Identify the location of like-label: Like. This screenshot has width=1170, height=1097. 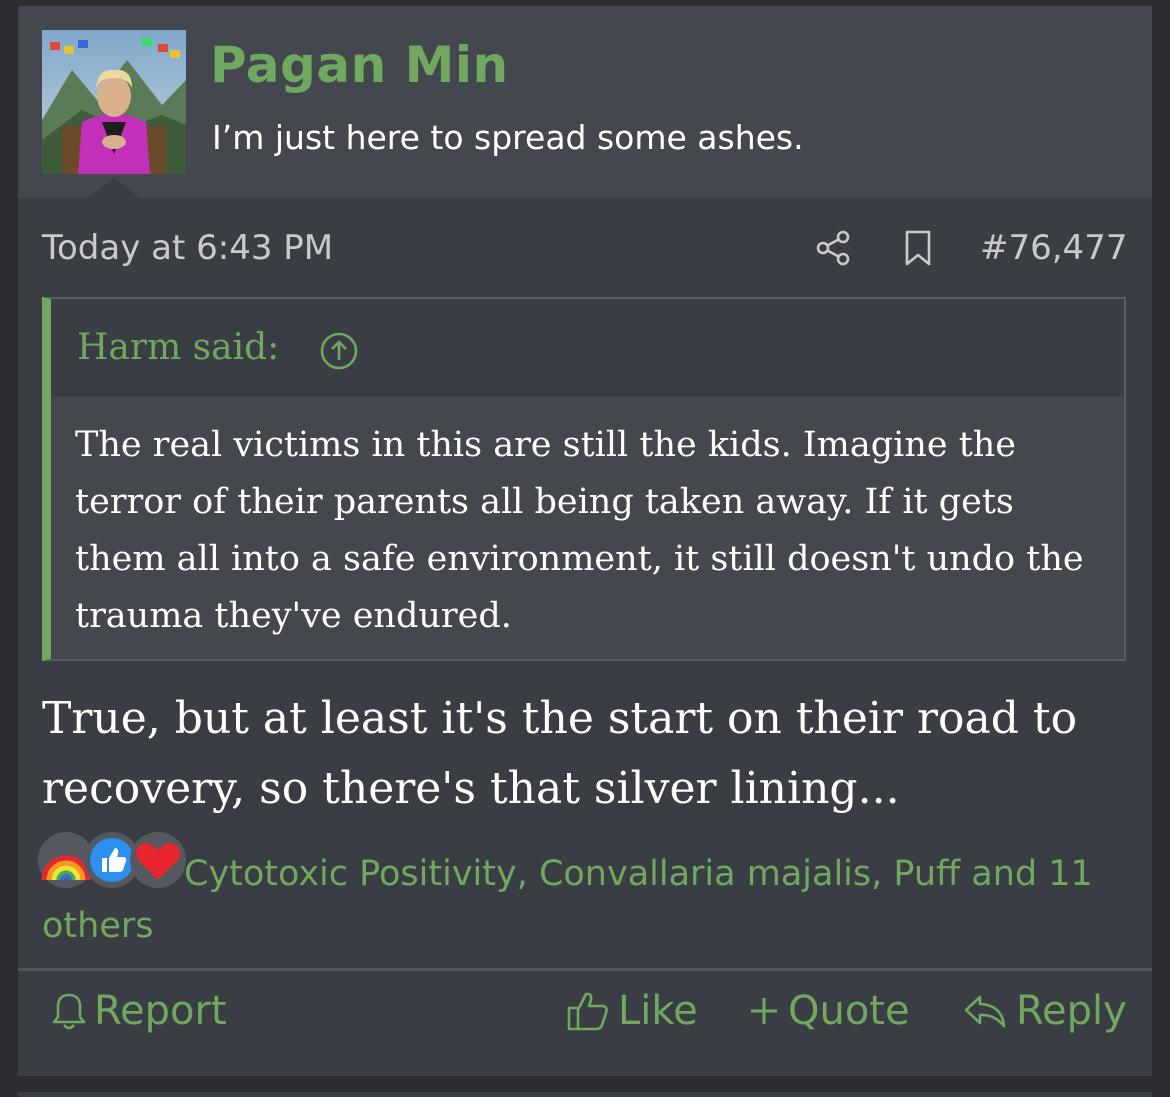
(658, 1011).